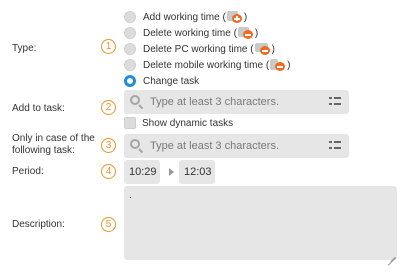  What do you see at coordinates (245, 33) in the screenshot?
I see `clock-delete-icon` at bounding box center [245, 33].